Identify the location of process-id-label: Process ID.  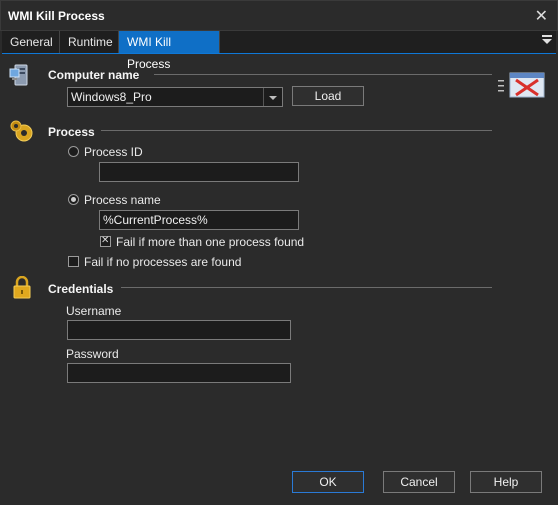
(113, 152).